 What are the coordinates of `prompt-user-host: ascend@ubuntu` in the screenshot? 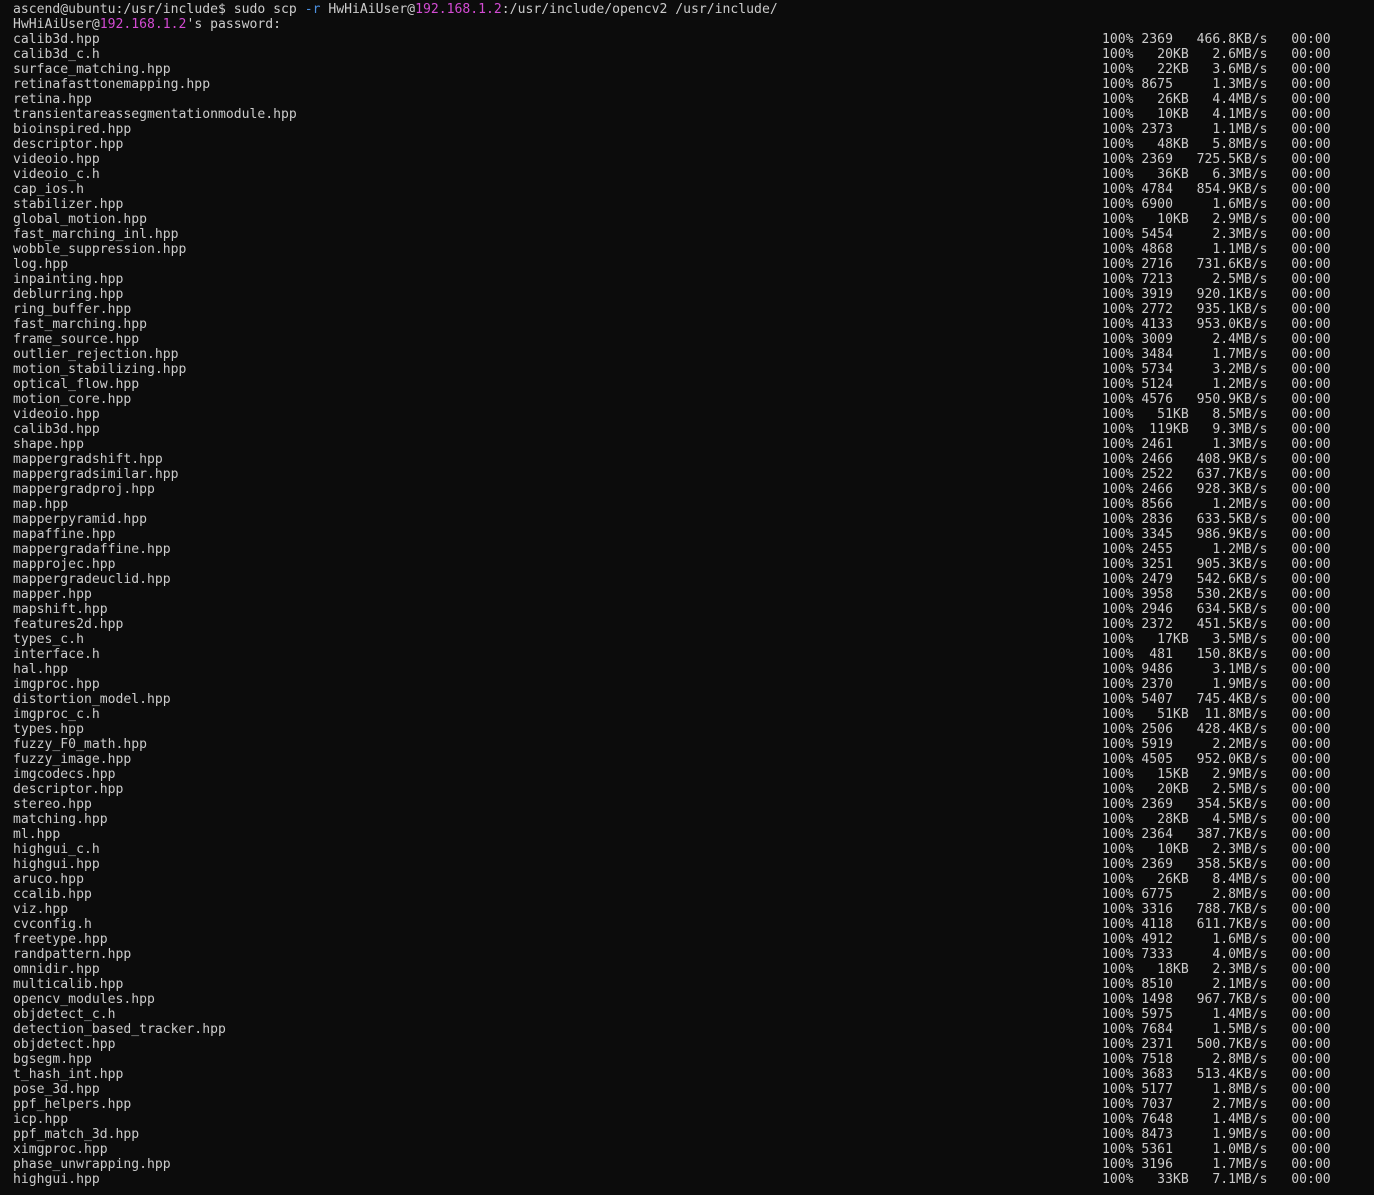 It's located at (64, 9).